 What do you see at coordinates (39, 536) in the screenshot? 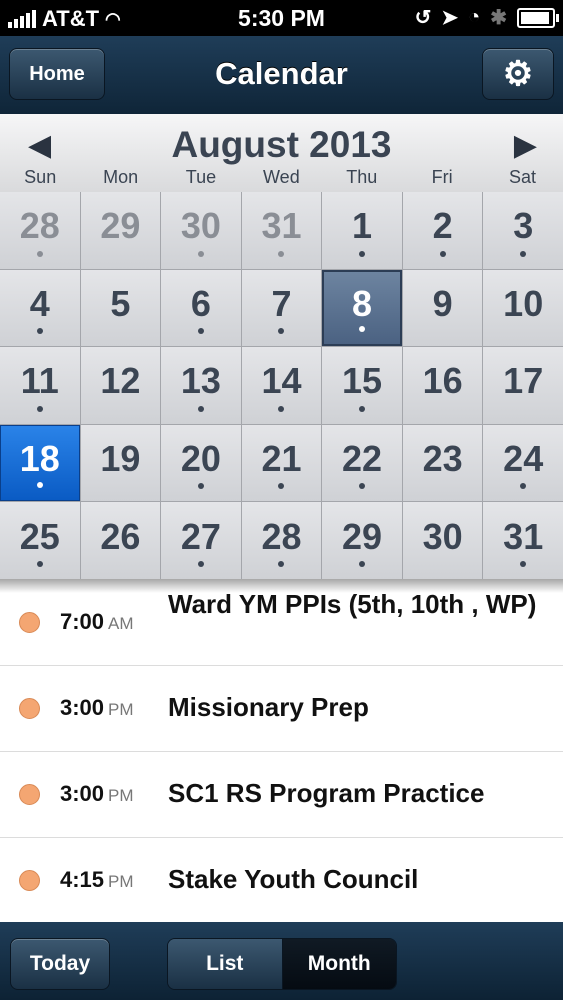
I see `day-number: 25` at bounding box center [39, 536].